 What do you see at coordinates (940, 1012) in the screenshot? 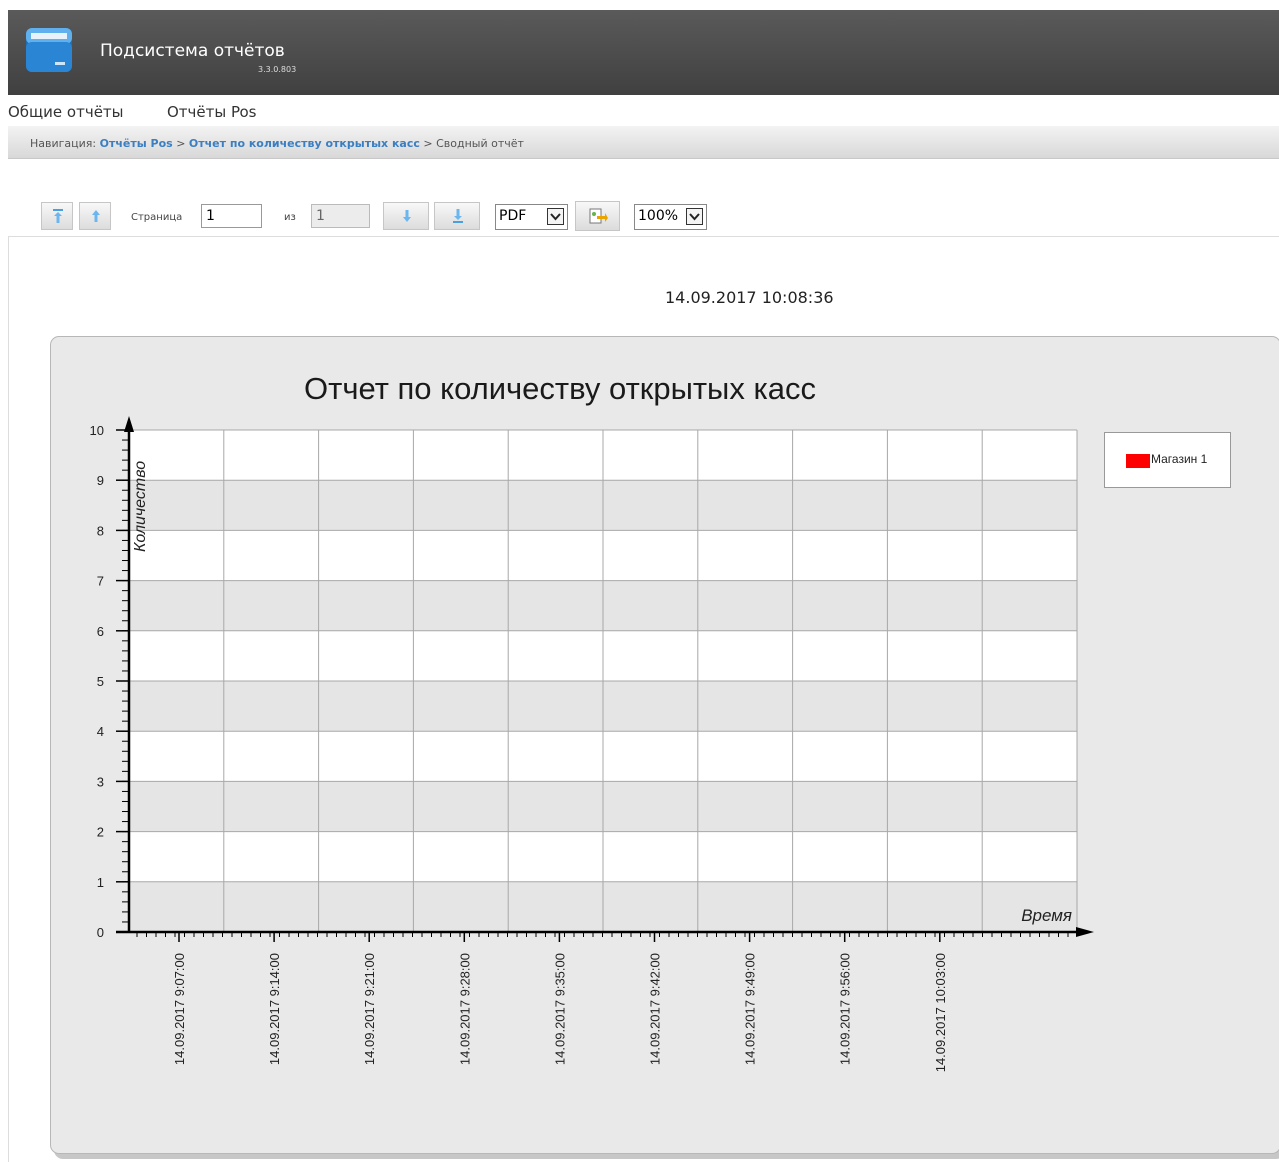
I see `x-tick-label: 14.09.2017 10:03:00` at bounding box center [940, 1012].